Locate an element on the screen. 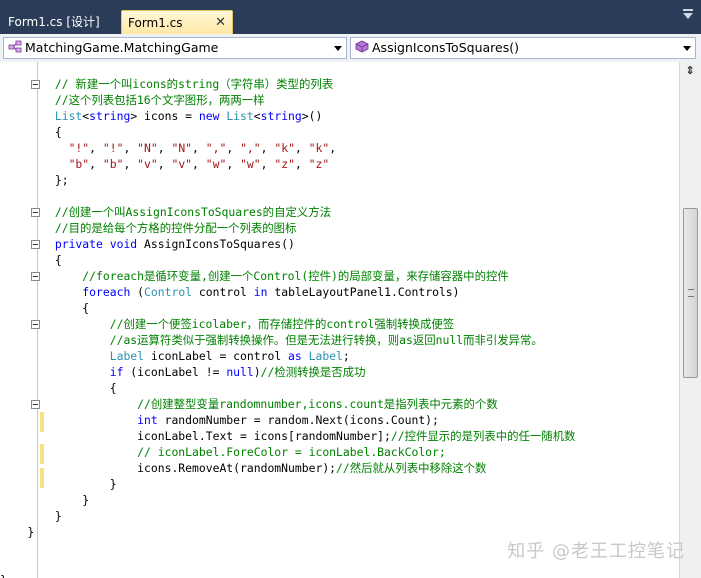 The height and width of the screenshot is (578, 701). vertical-scrollbar: ⇕ is located at coordinates (690, 320).